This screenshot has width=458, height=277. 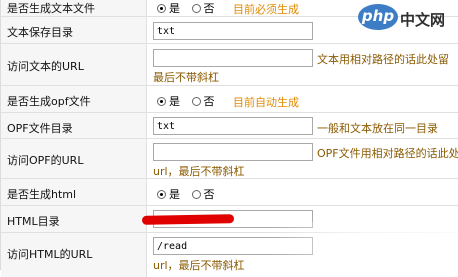 I want to click on radio-yes-generate-opf, so click(x=161, y=101).